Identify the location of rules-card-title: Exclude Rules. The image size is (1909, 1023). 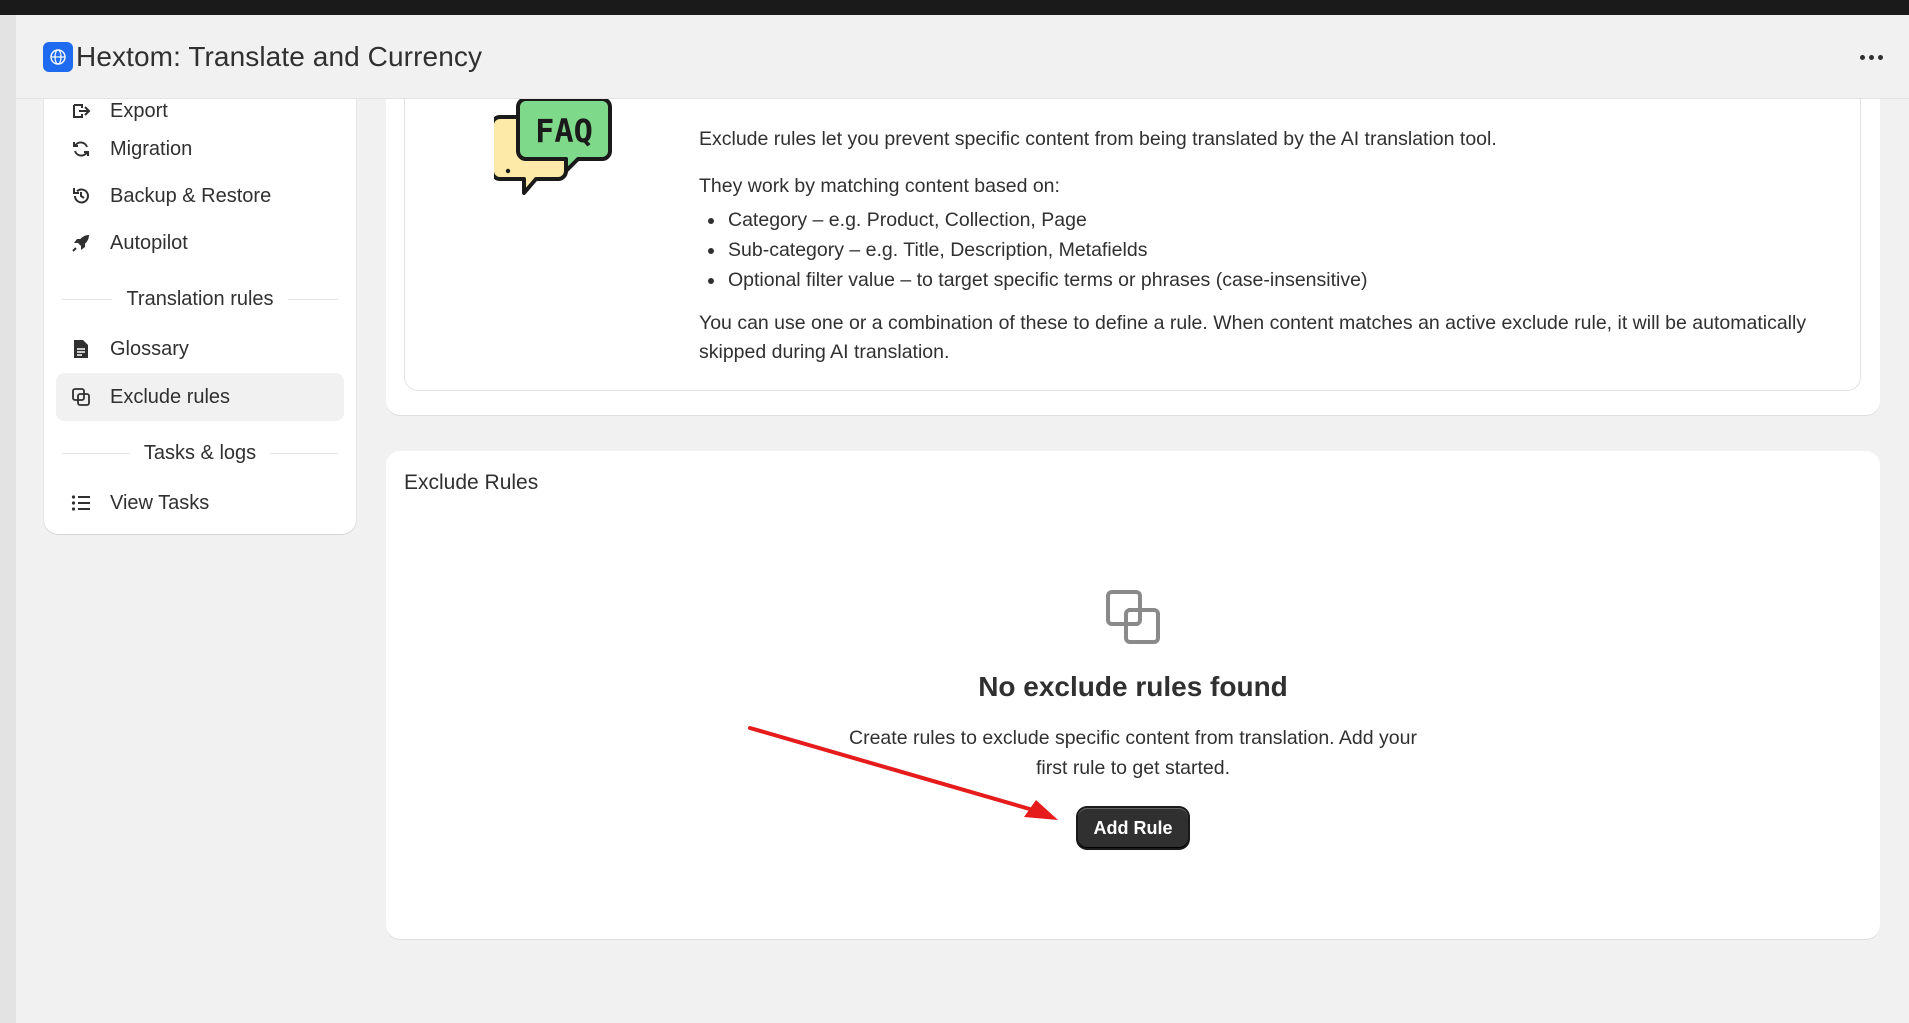
(471, 482).